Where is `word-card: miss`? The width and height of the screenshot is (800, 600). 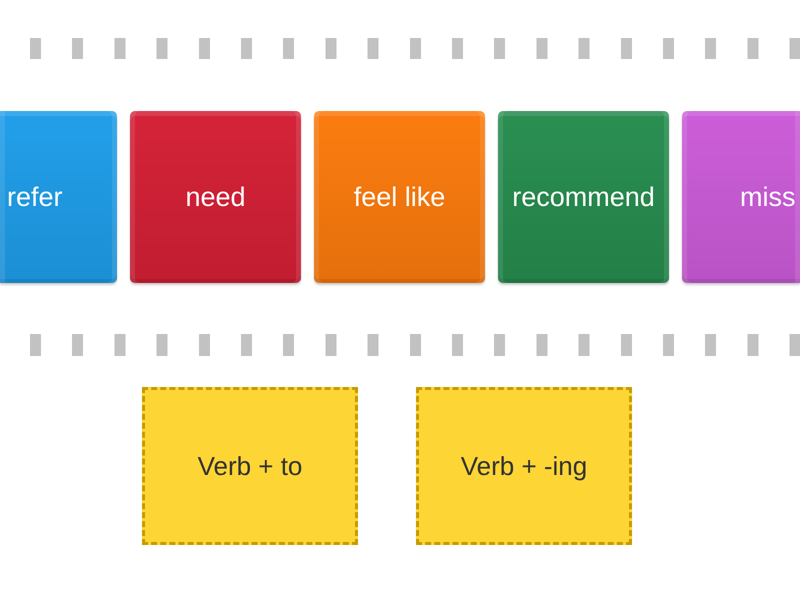 word-card: miss is located at coordinates (741, 197).